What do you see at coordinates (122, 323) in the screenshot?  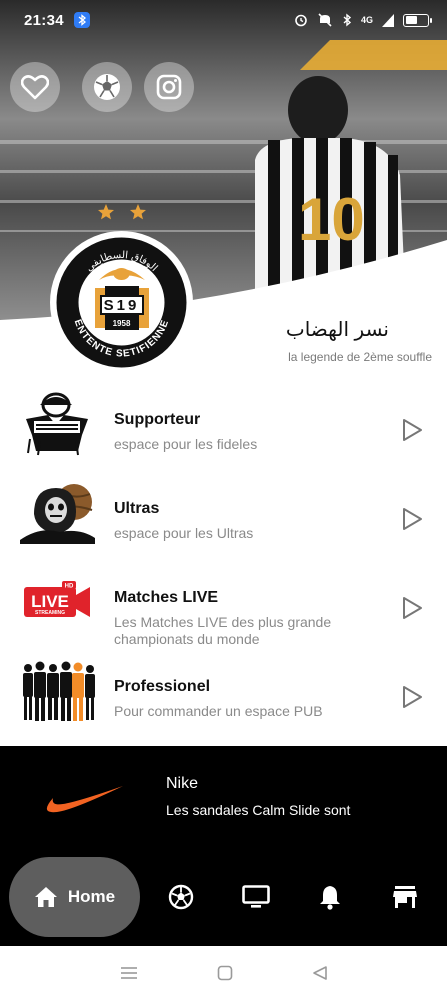 I see `crest-year: 1958` at bounding box center [122, 323].